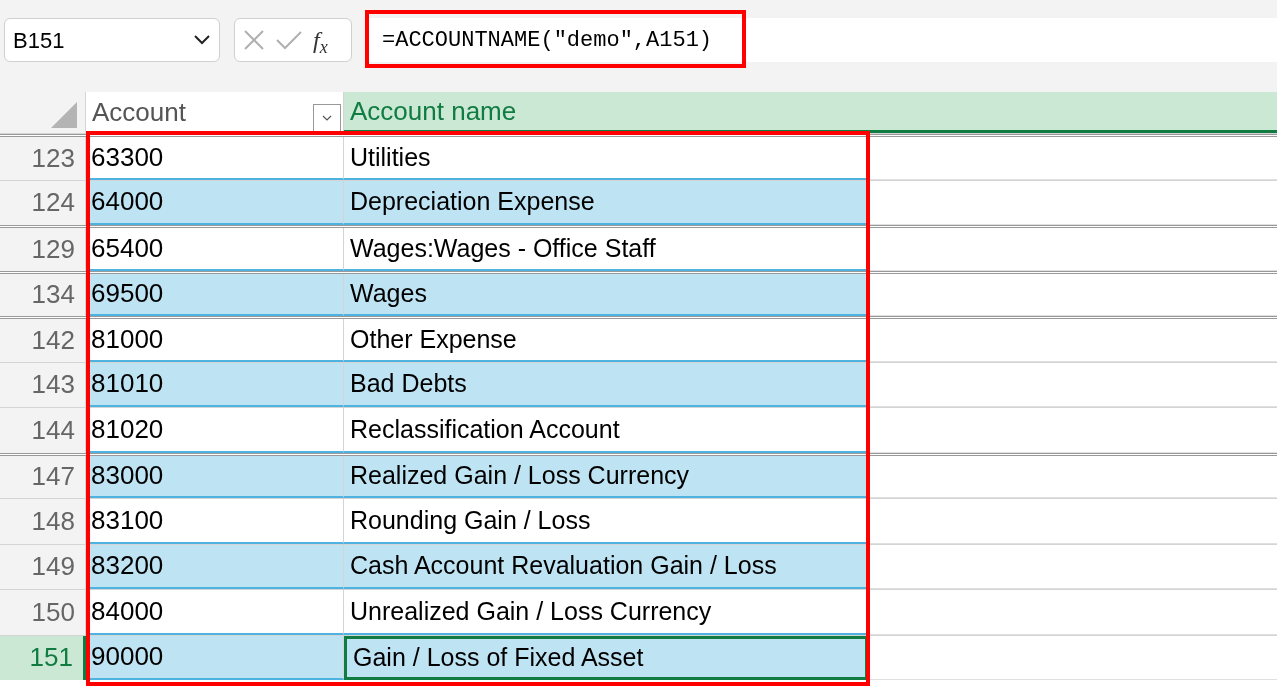  I want to click on table-cell: Depreciation Expense, so click(606, 202).